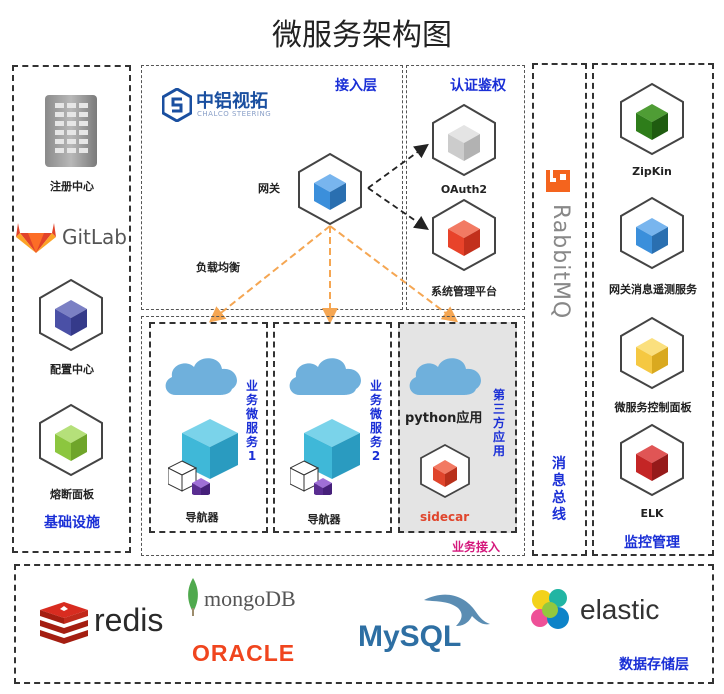  I want to click on config-center-label: 配置中心, so click(72, 369).